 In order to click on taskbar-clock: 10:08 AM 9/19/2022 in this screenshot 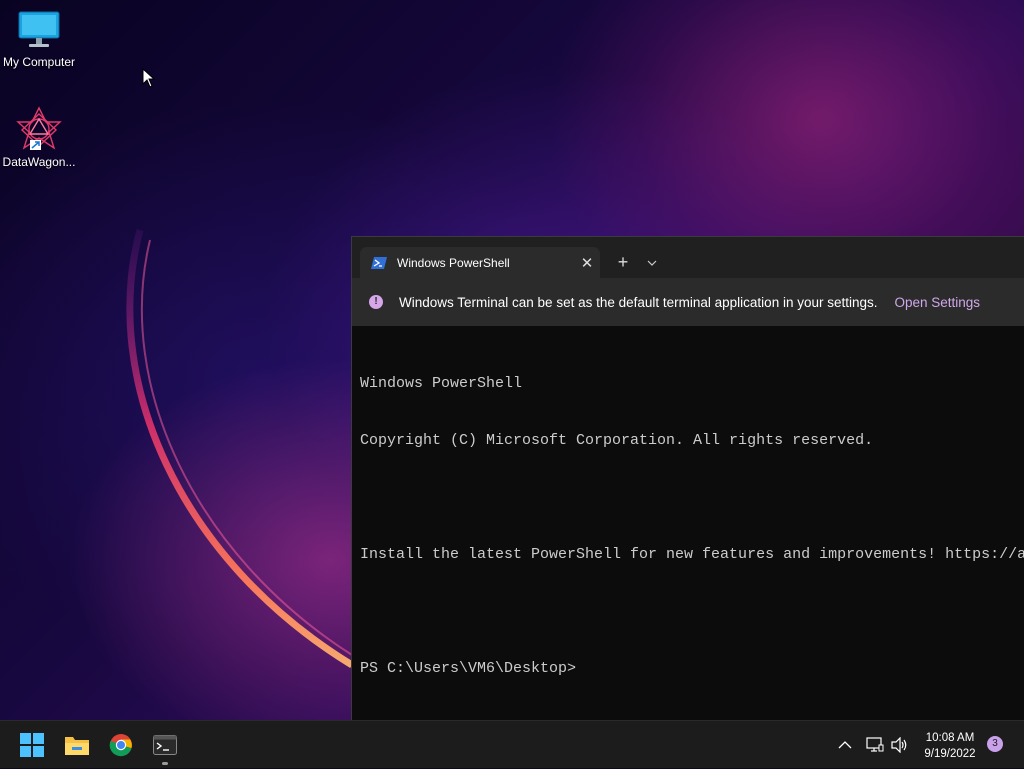, I will do `click(950, 746)`.